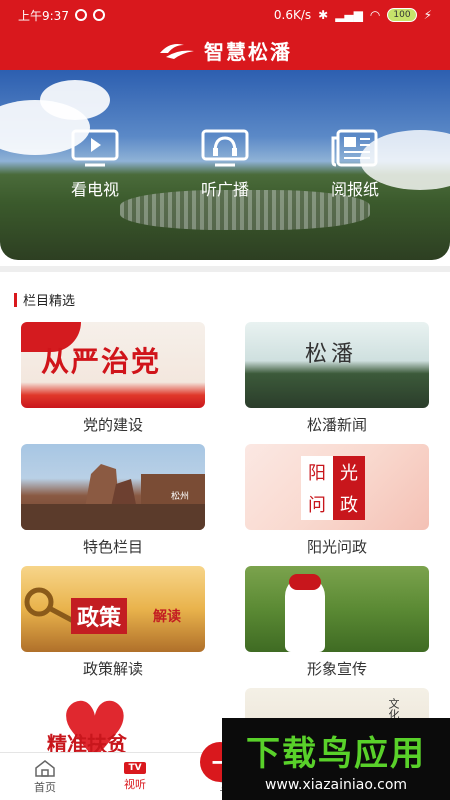 The width and height of the screenshot is (450, 800). What do you see at coordinates (225, 15) in the screenshot?
I see `status-bar: 上午9:37 0.6K/s ✱ ▂▄▆ ◠ 100 ⚡` at bounding box center [225, 15].